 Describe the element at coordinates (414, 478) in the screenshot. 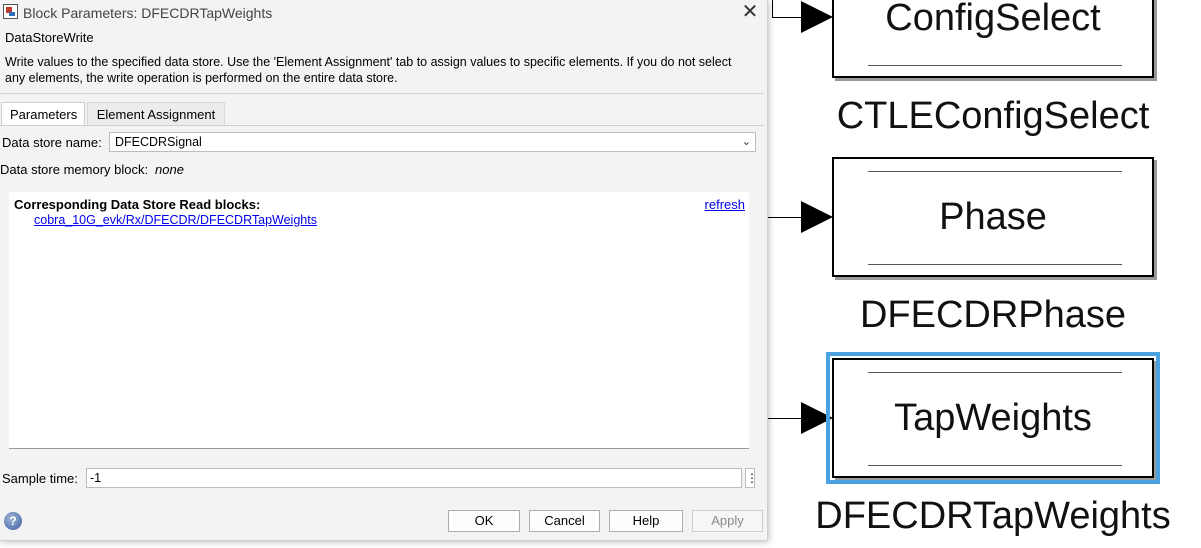

I see `sample-time-input: -1` at that location.